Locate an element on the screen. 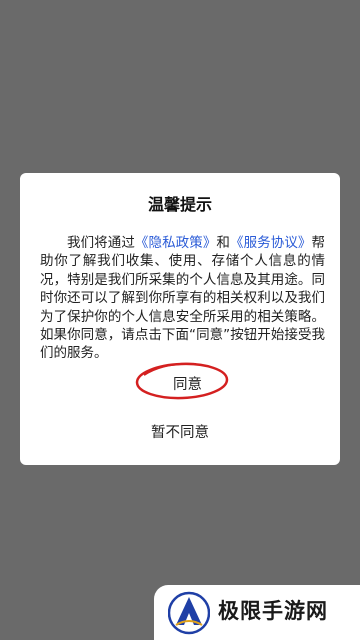  dialog-title: 温馨提示 is located at coordinates (179, 204).